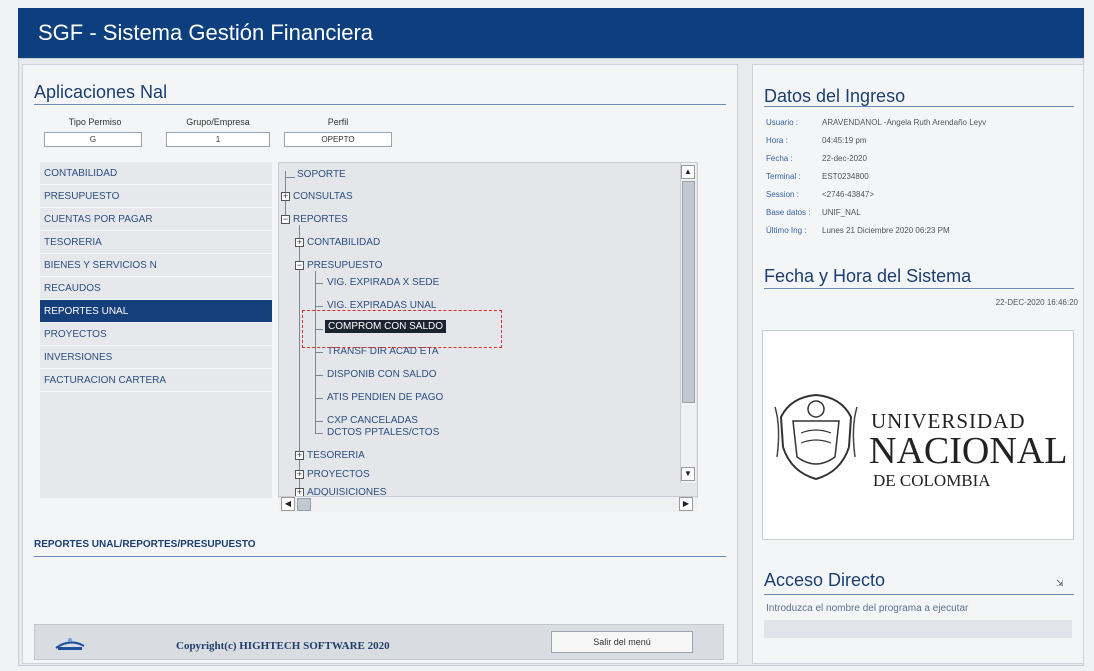 The image size is (1094, 671). I want to click on tree-node-contabilidad: CONTABILIDAD, so click(343, 242).